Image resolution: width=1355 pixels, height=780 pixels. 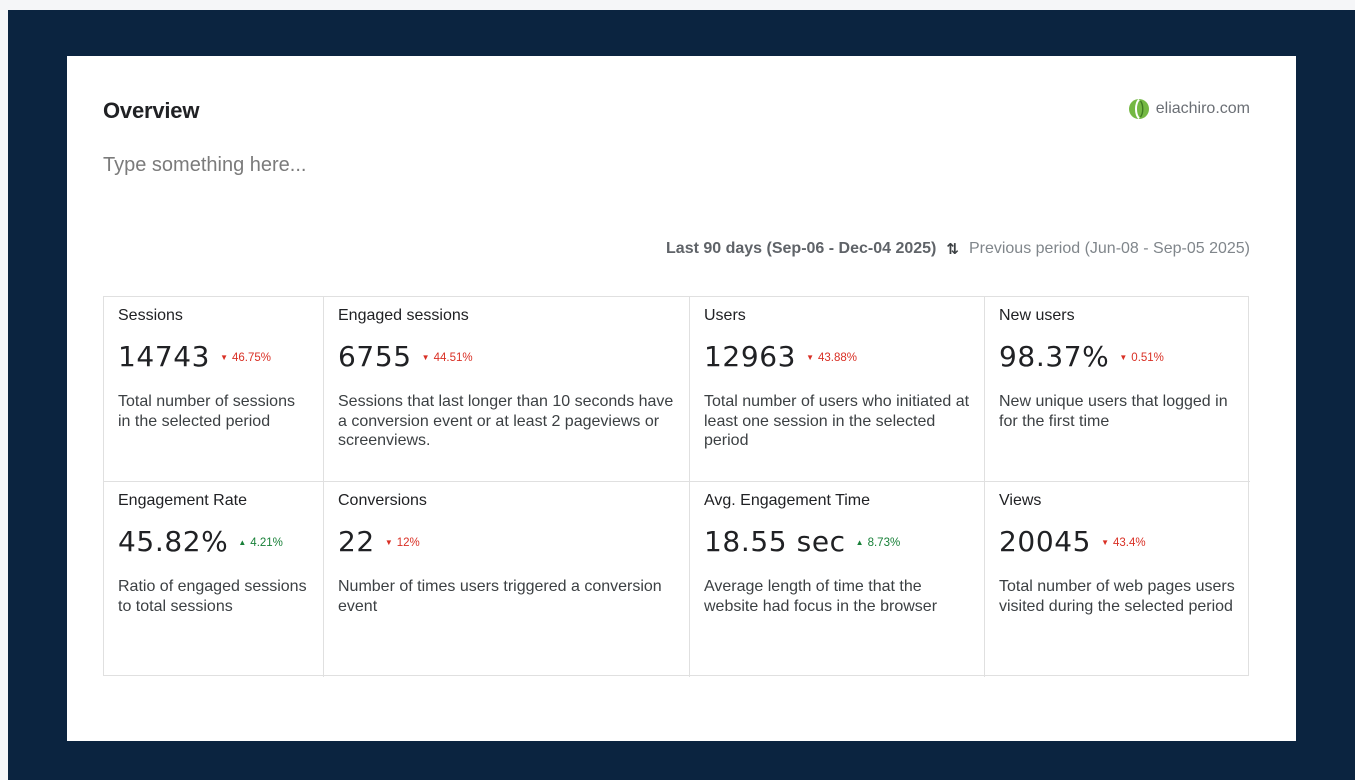 I want to click on metric-change-value: 46.75%, so click(x=252, y=358).